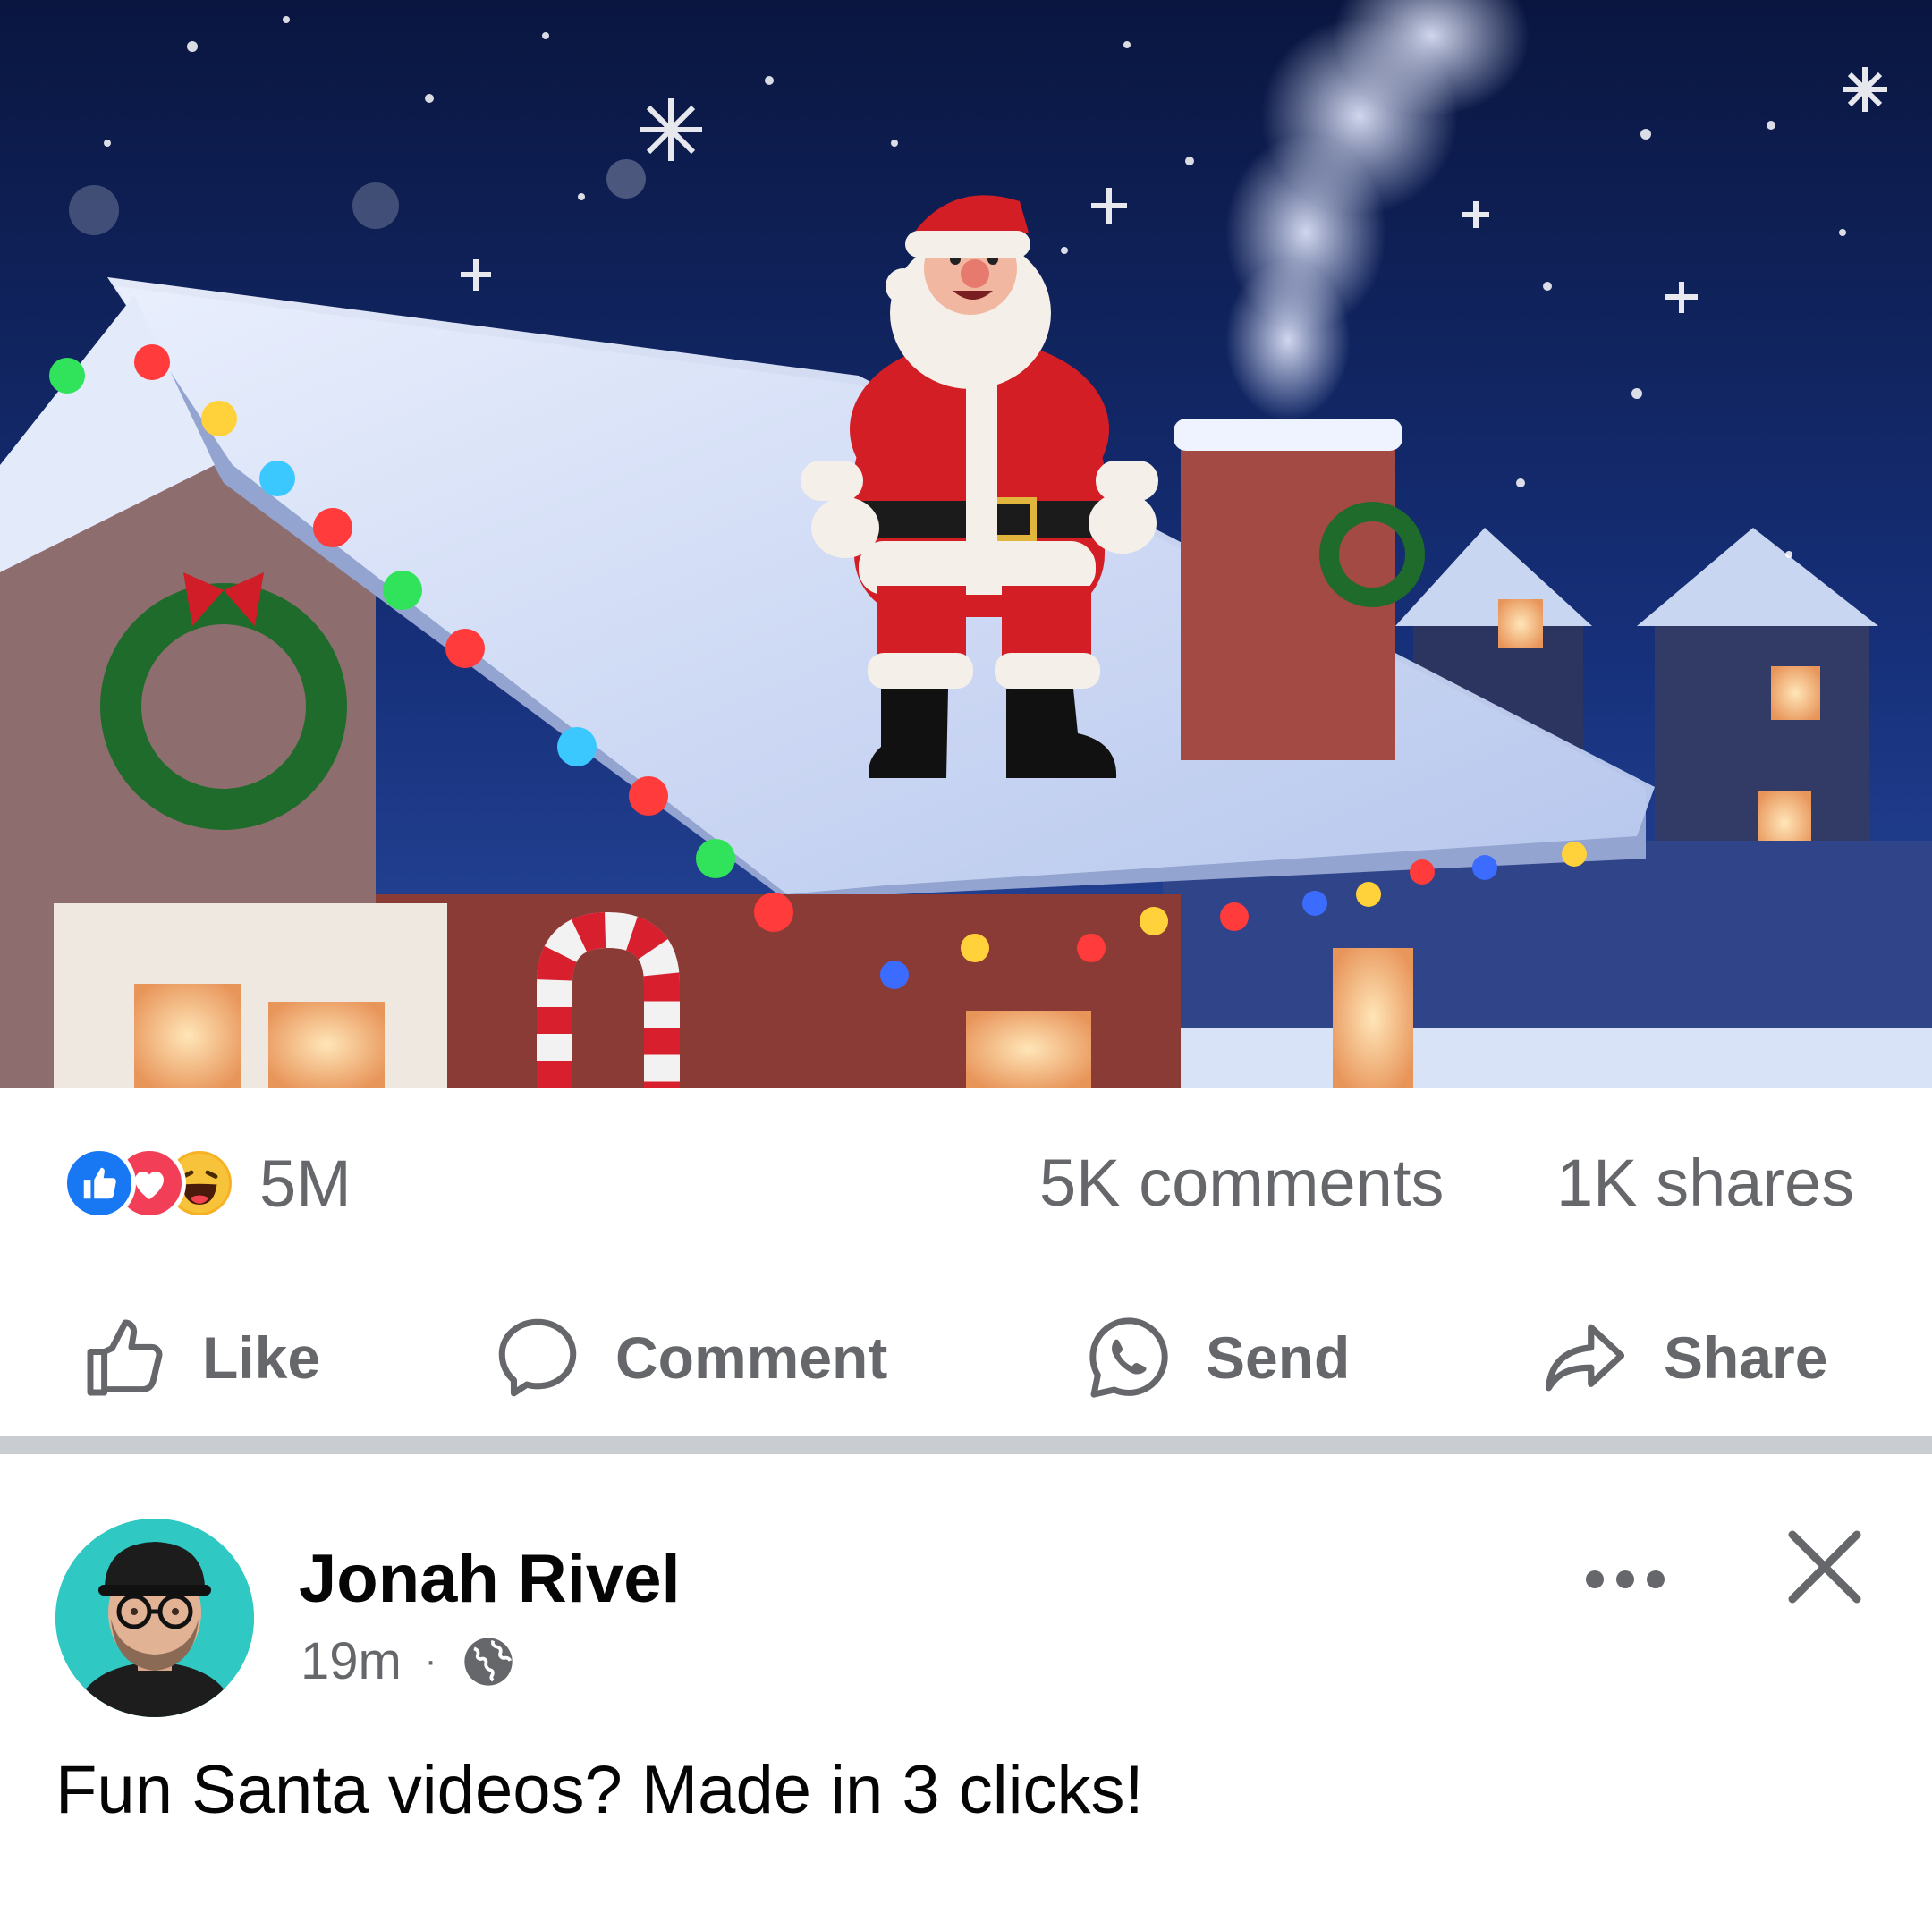 This screenshot has height=1930, width=1932. What do you see at coordinates (1705, 1183) in the screenshot?
I see `shares-count-link: 1K shares` at bounding box center [1705, 1183].